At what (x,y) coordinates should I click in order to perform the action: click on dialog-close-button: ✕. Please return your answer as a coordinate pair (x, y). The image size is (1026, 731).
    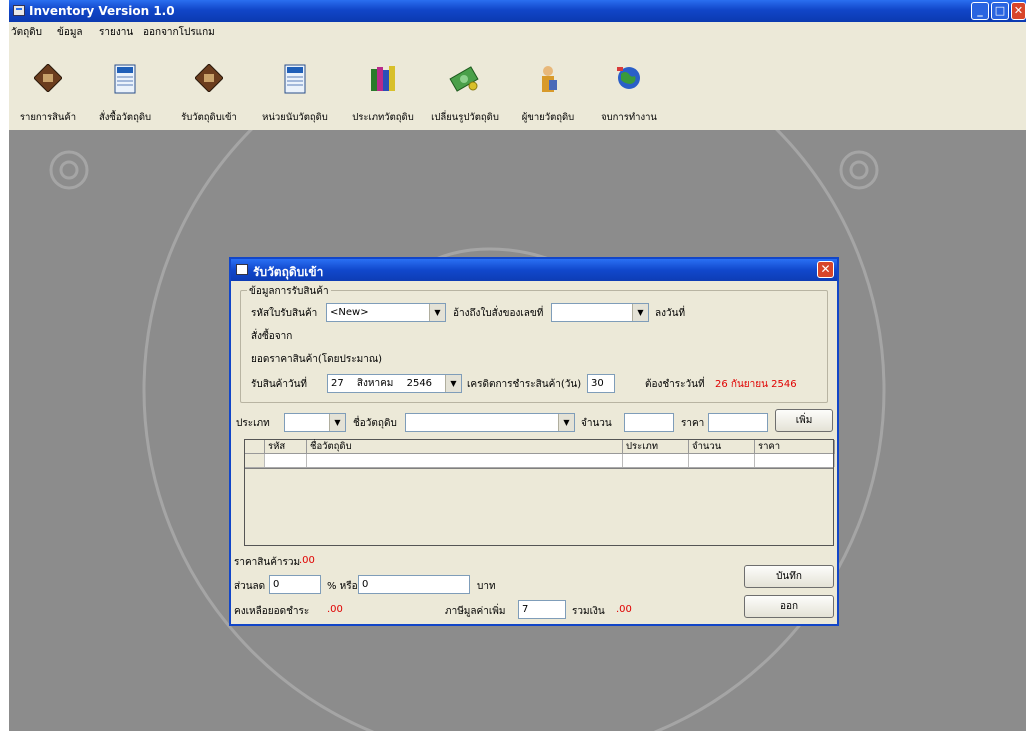
    Looking at the image, I should click on (825, 269).